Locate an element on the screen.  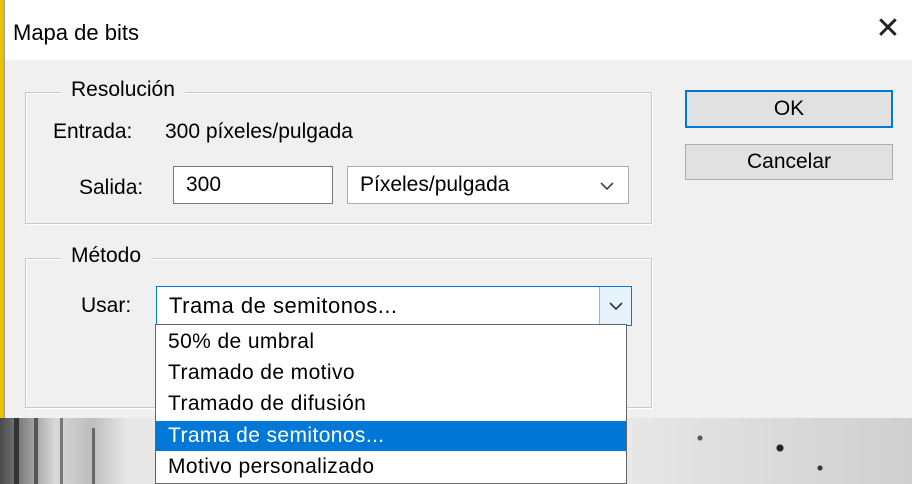
title-bar: Mapa de bits ✕ is located at coordinates (458, 30).